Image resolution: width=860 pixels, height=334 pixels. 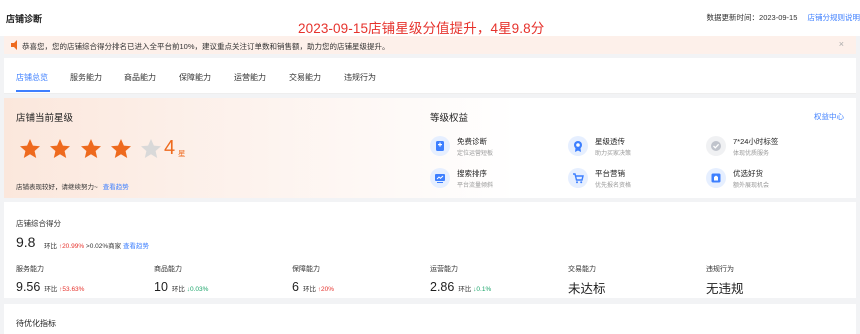 What do you see at coordinates (36, 323) in the screenshot?
I see `pending-metrics-title: 待优化指标` at bounding box center [36, 323].